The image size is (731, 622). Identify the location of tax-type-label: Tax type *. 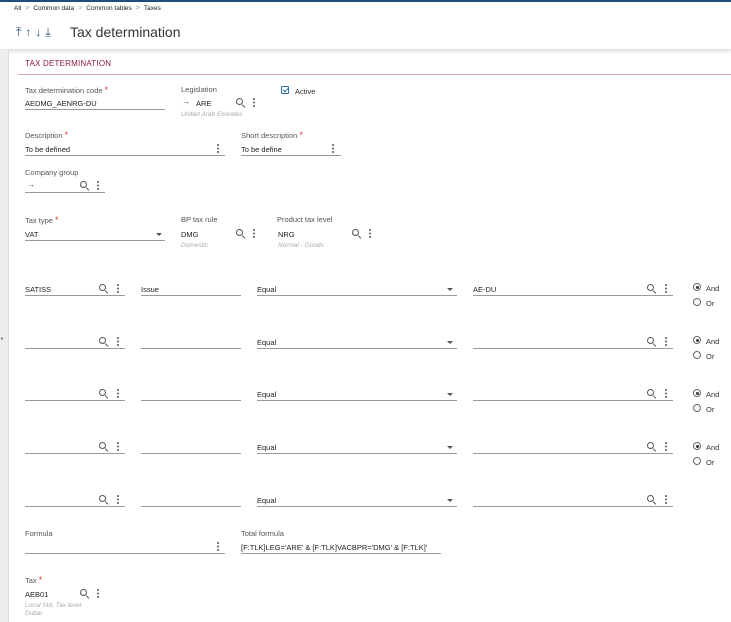
(42, 220).